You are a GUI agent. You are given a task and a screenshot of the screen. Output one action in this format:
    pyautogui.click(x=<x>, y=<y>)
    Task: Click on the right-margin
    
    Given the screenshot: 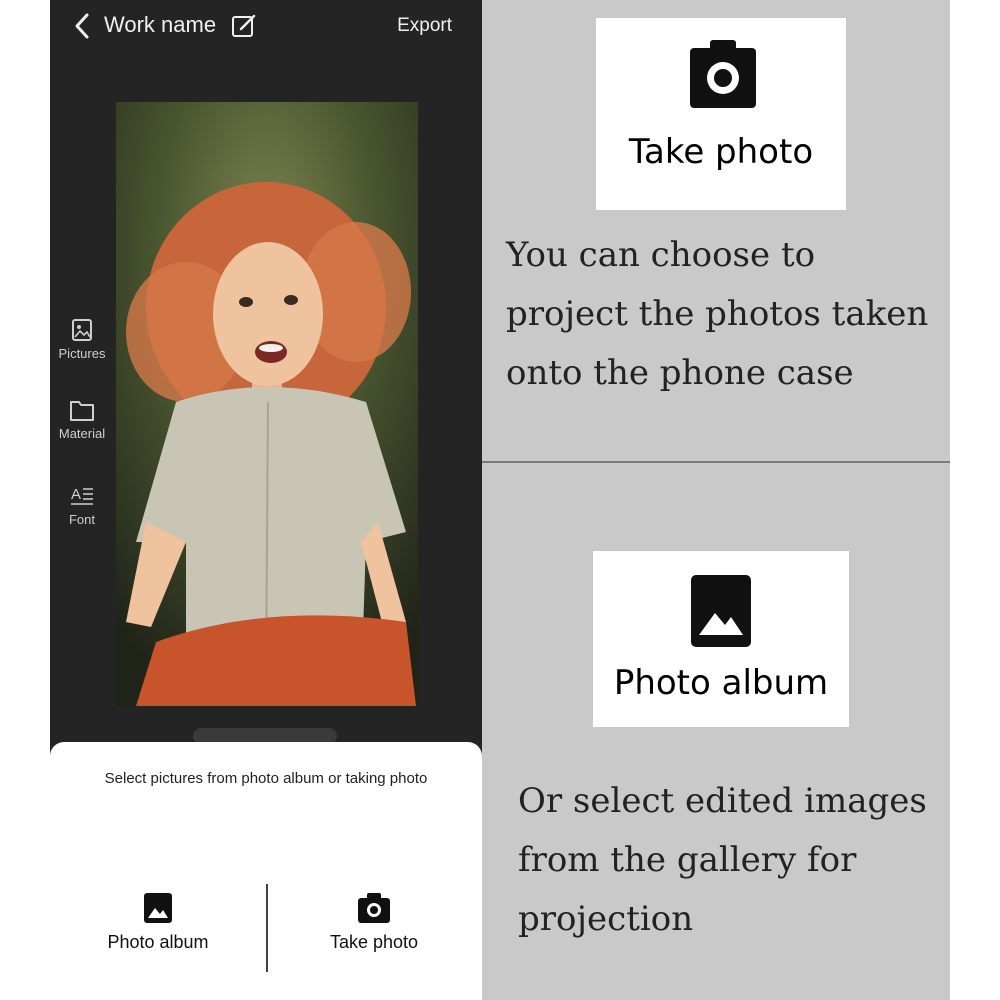 What is the action you would take?
    pyautogui.click(x=975, y=500)
    